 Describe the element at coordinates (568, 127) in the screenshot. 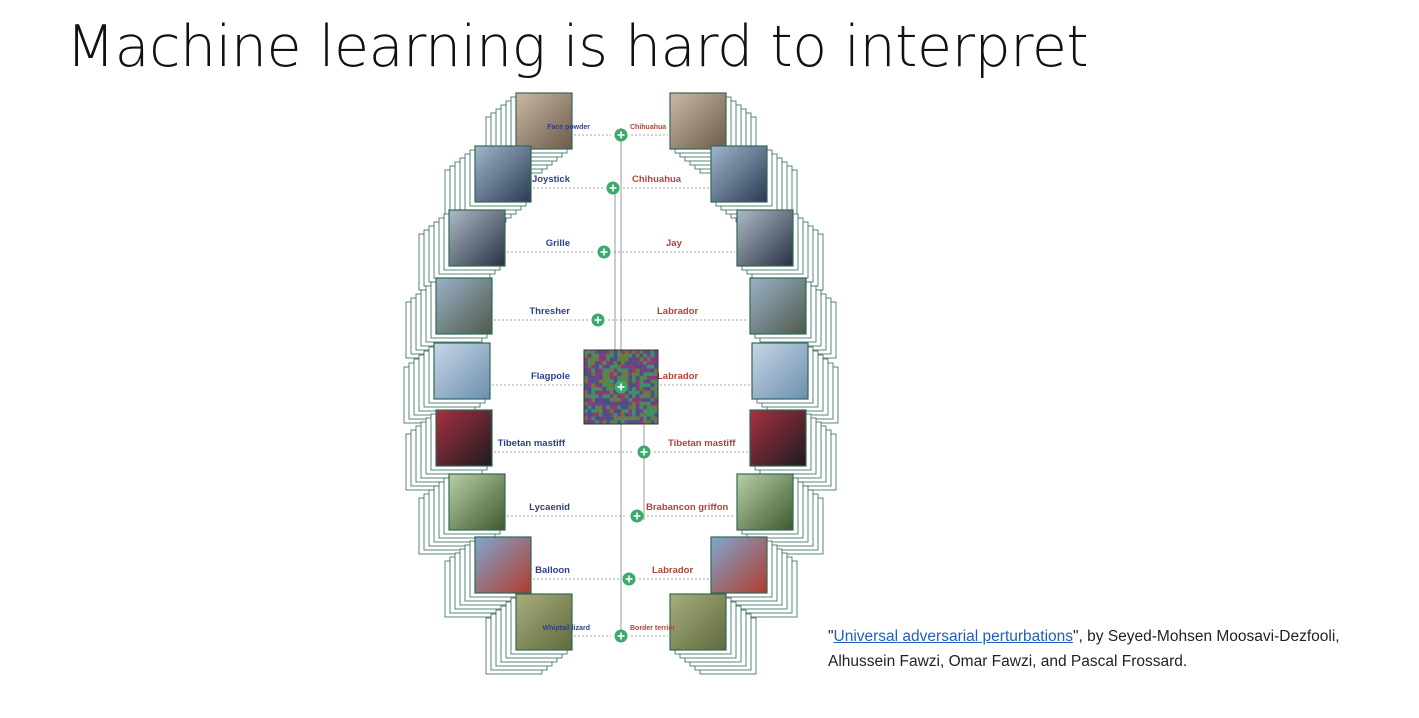

I see `original-label: Face powder` at that location.